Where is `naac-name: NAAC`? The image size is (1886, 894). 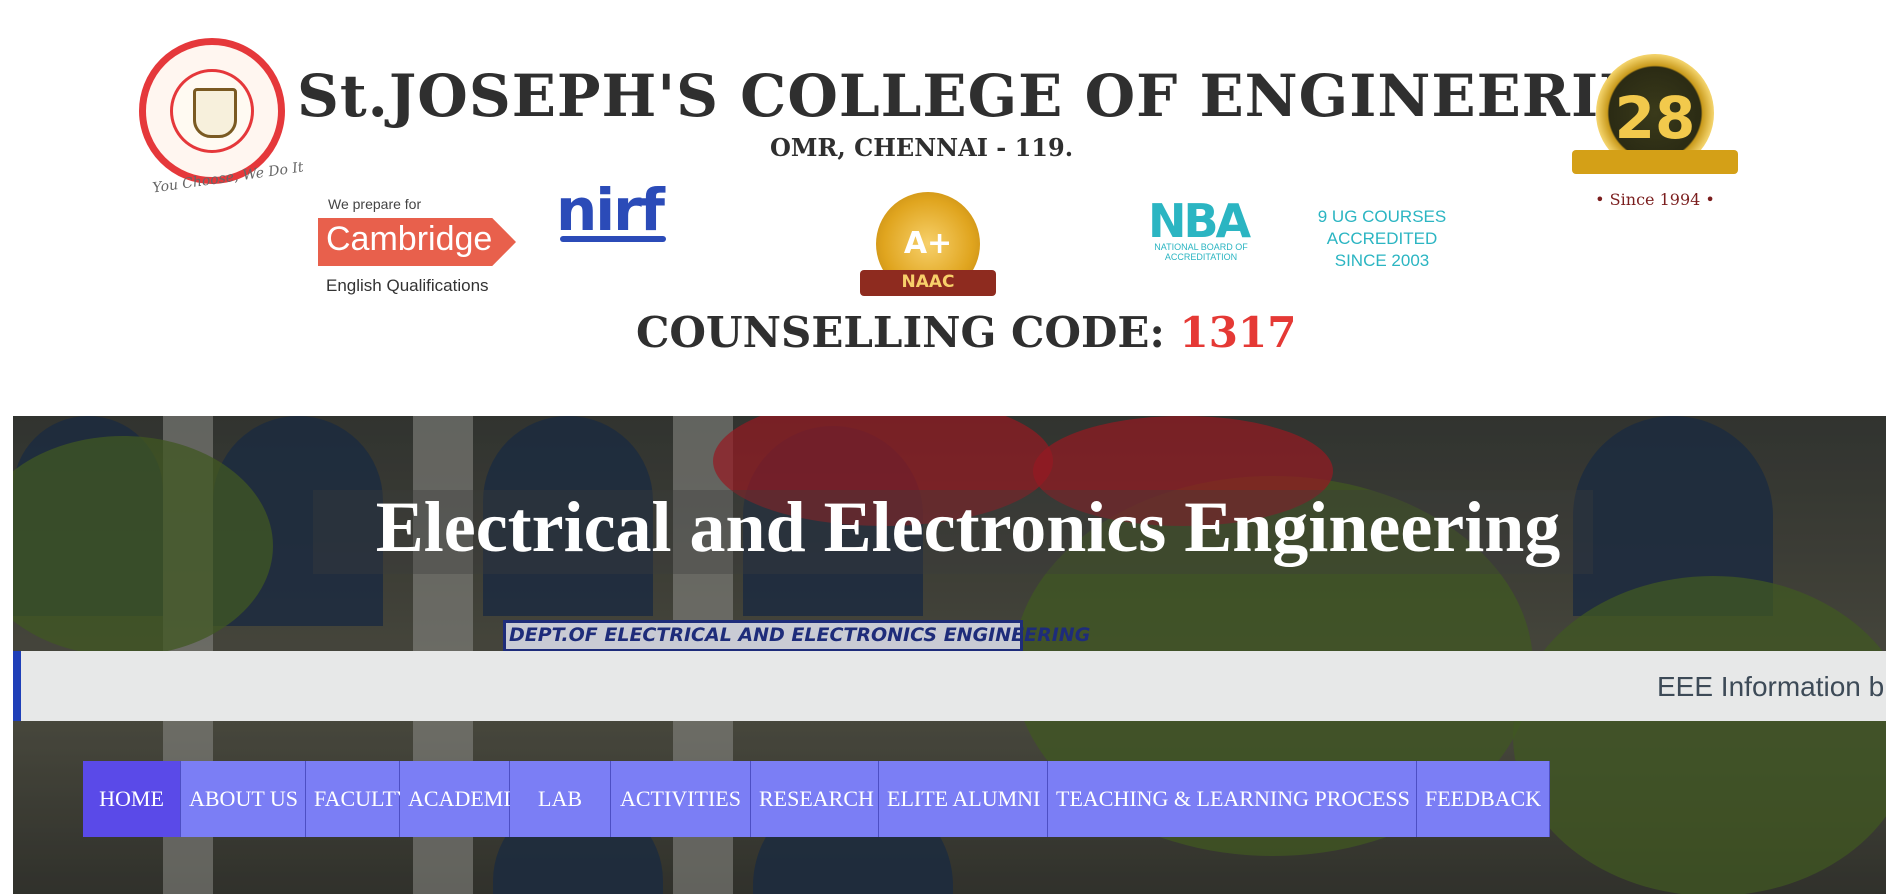
naac-name: NAAC is located at coordinates (928, 282).